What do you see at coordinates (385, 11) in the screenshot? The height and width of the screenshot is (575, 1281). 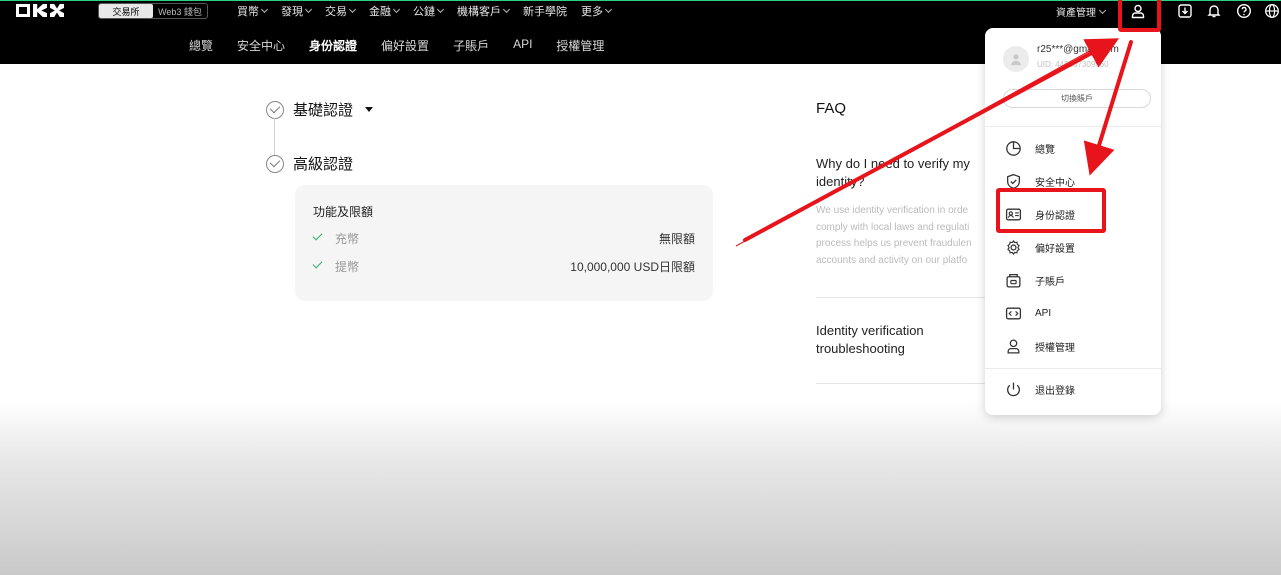 I see `menu-finance: 金融` at bounding box center [385, 11].